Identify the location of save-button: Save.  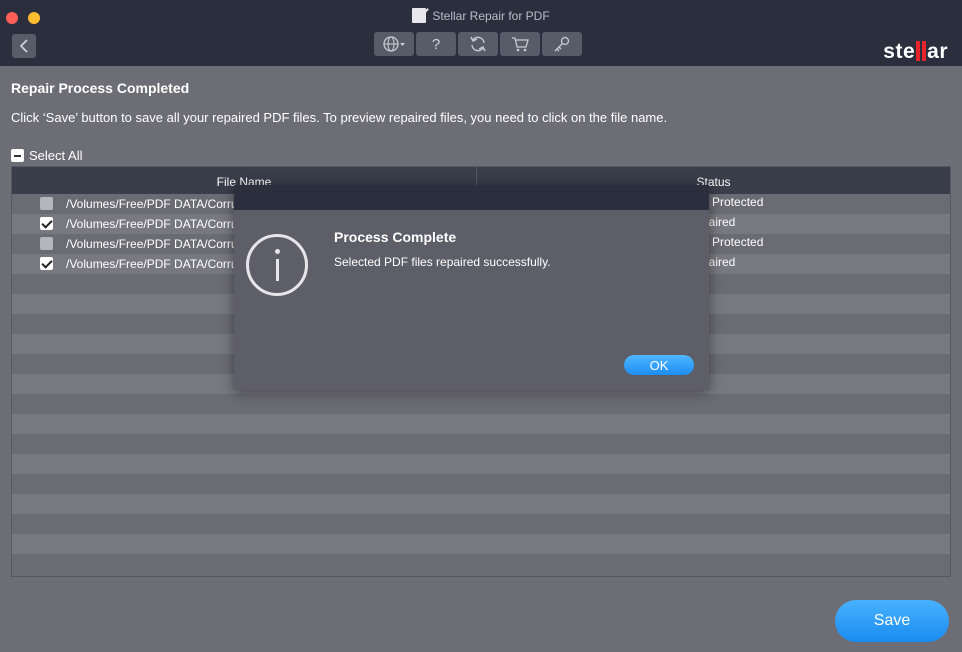
(892, 621).